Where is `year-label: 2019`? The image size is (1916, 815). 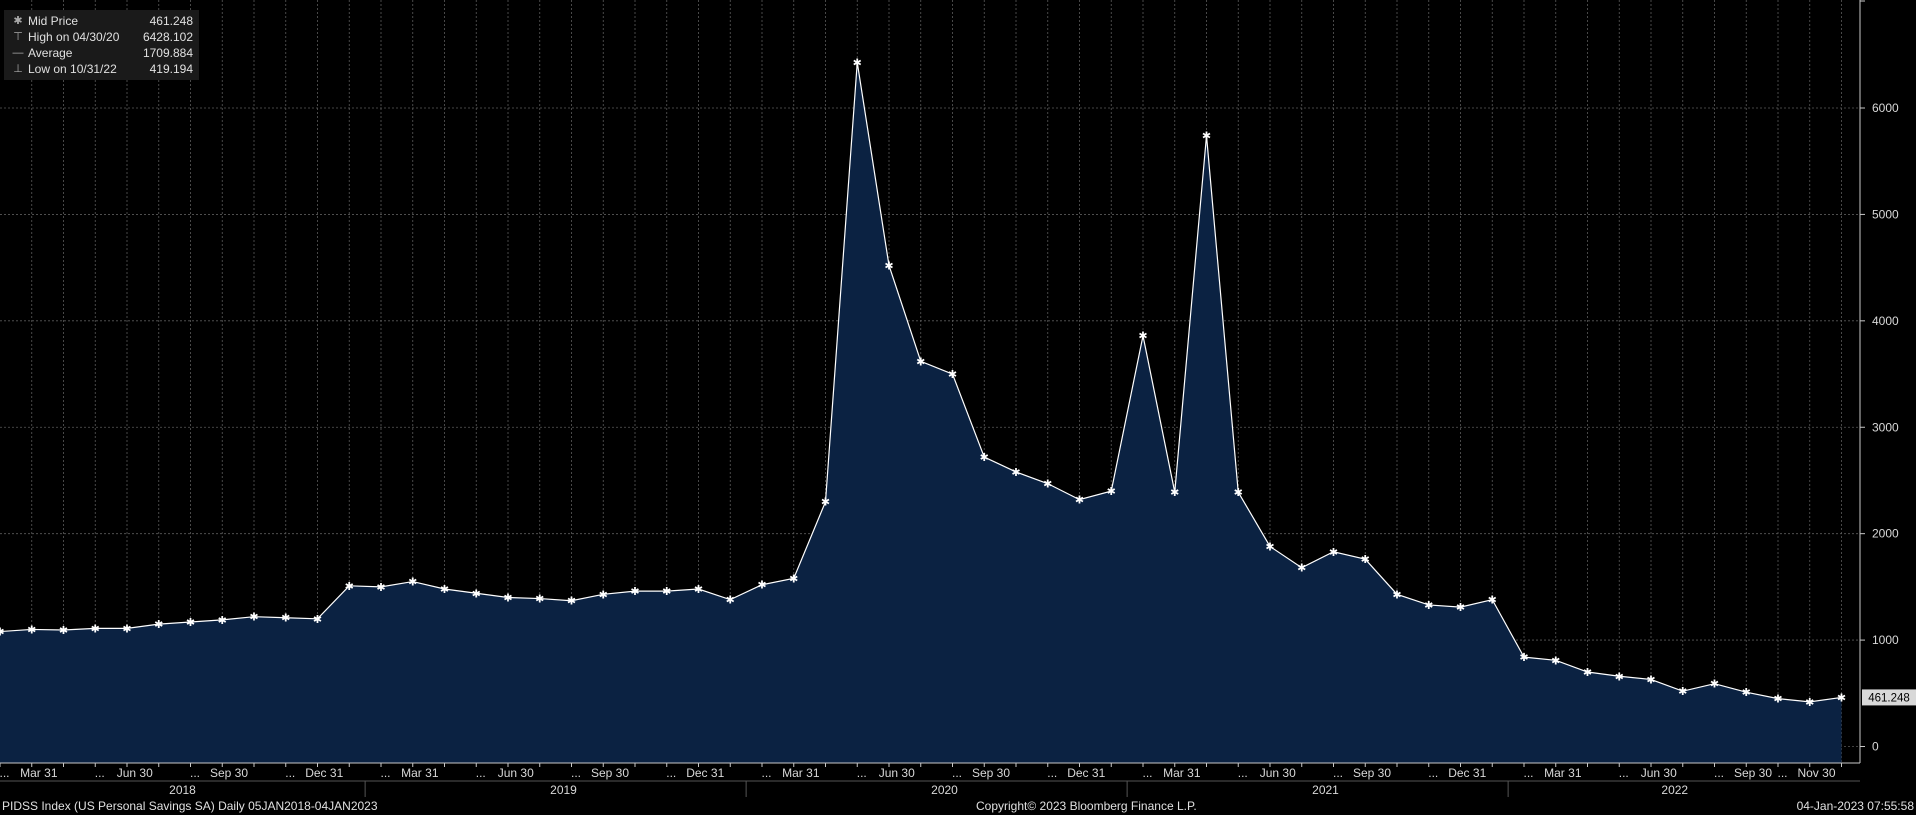
year-label: 2019 is located at coordinates (563, 790).